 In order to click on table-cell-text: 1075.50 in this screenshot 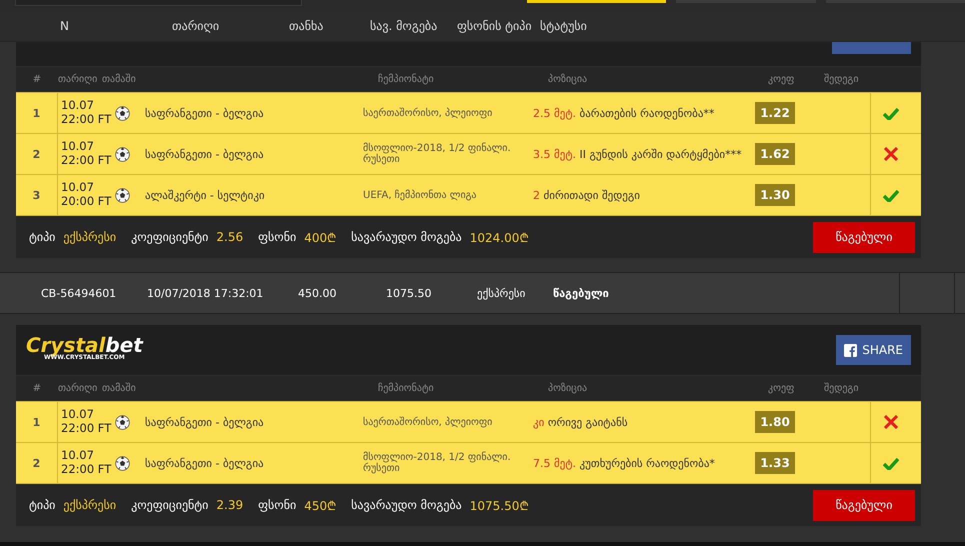, I will do `click(409, 293)`.